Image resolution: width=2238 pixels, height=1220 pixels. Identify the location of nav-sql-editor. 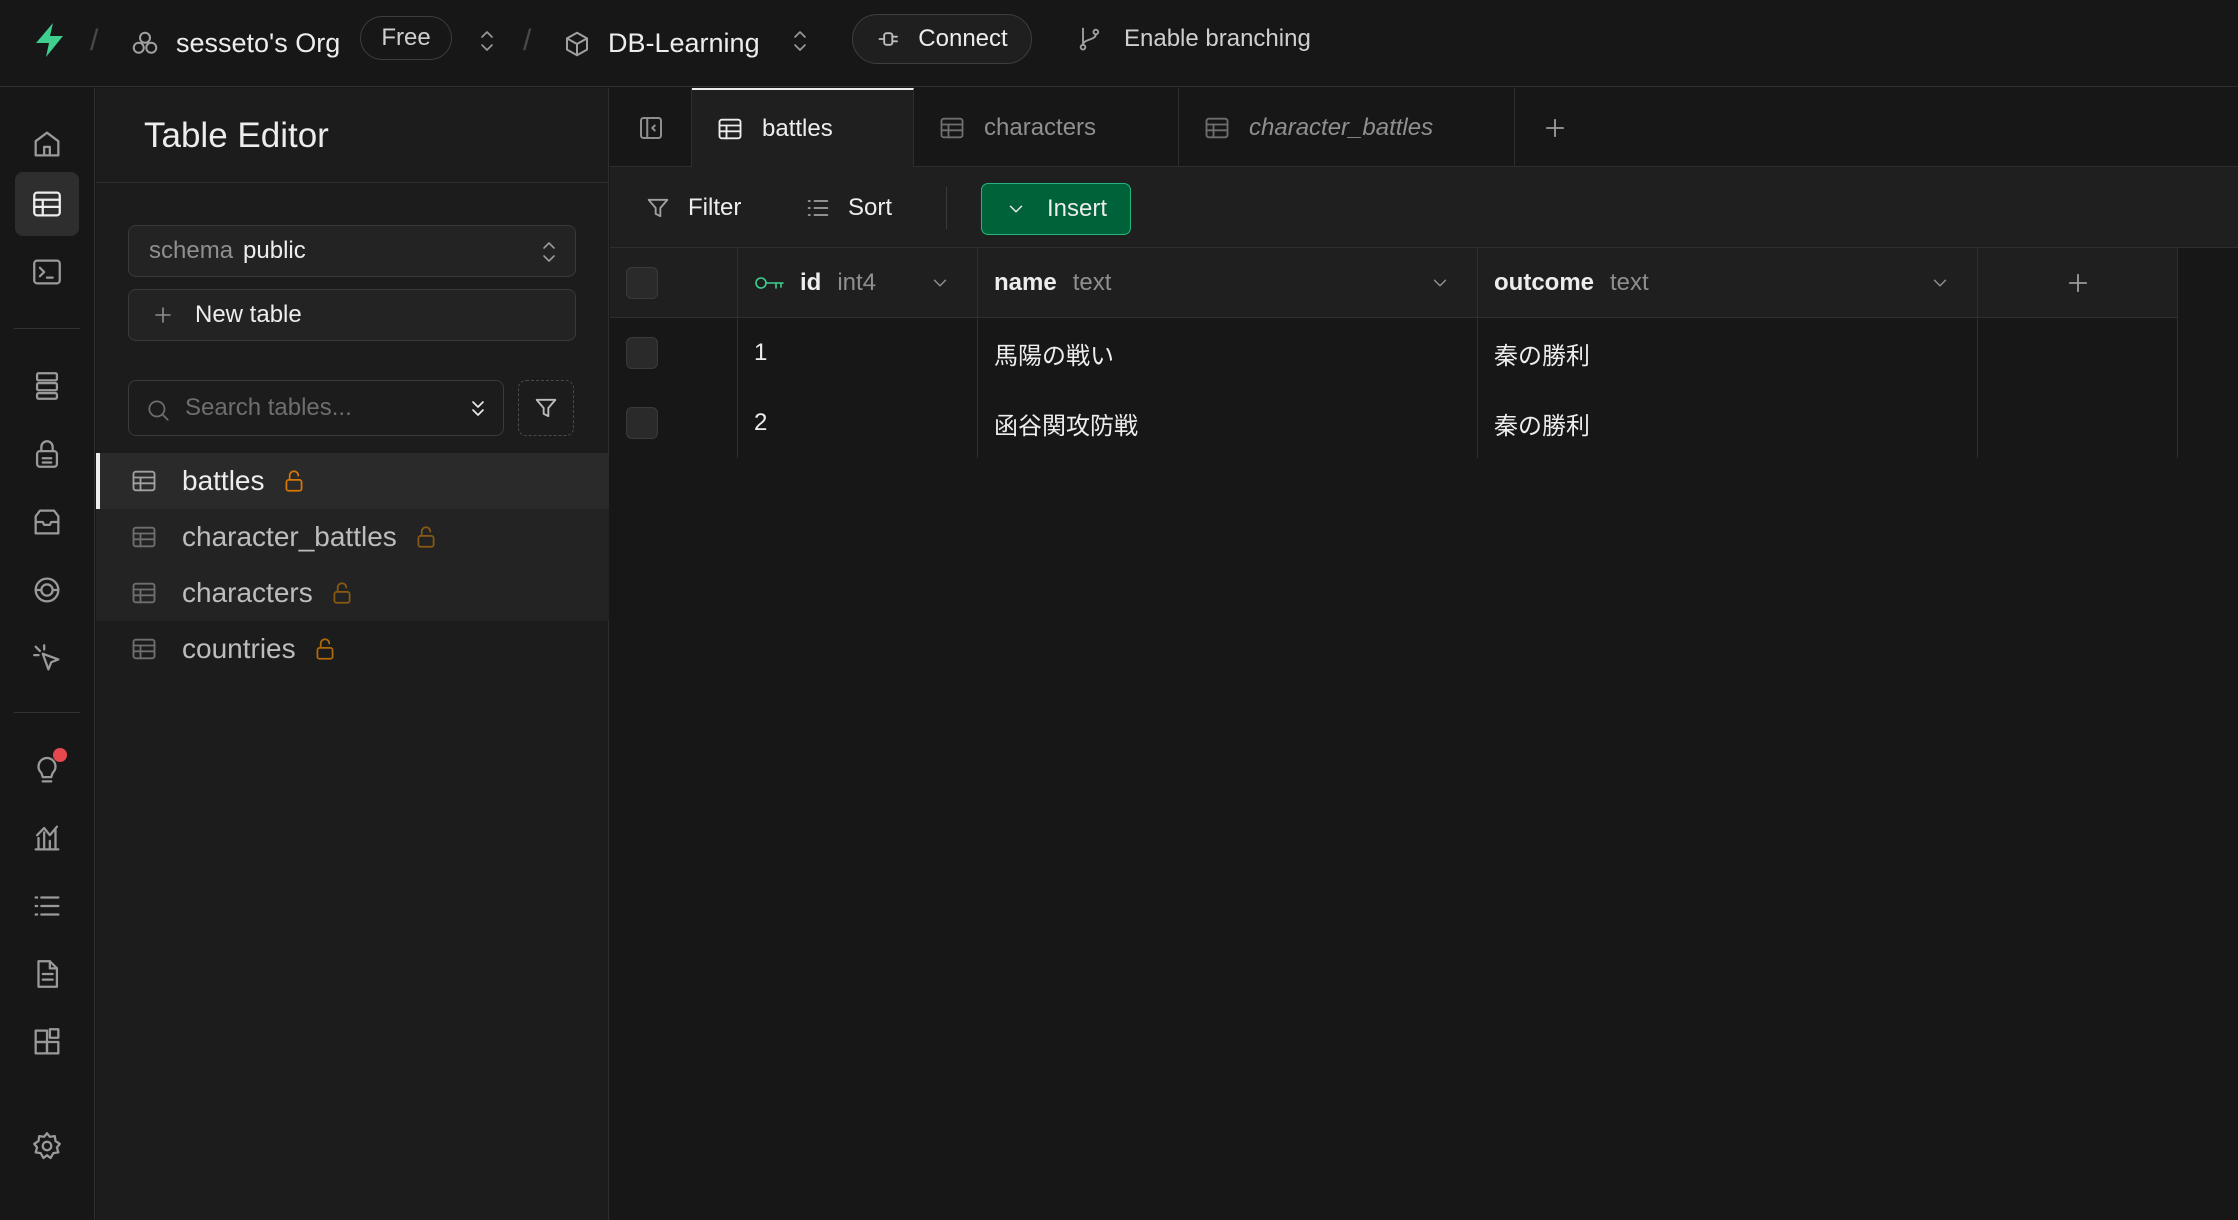
(47, 272).